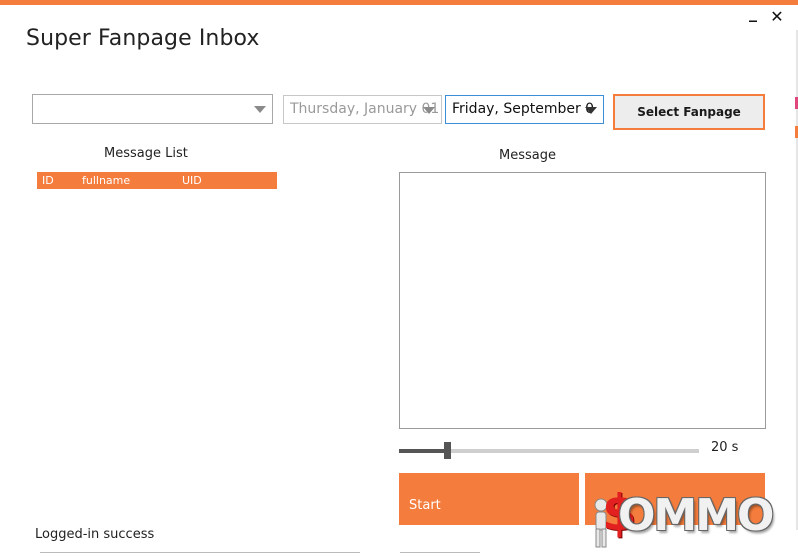 This screenshot has height=557, width=798. I want to click on fanpage-combo, so click(152, 109).